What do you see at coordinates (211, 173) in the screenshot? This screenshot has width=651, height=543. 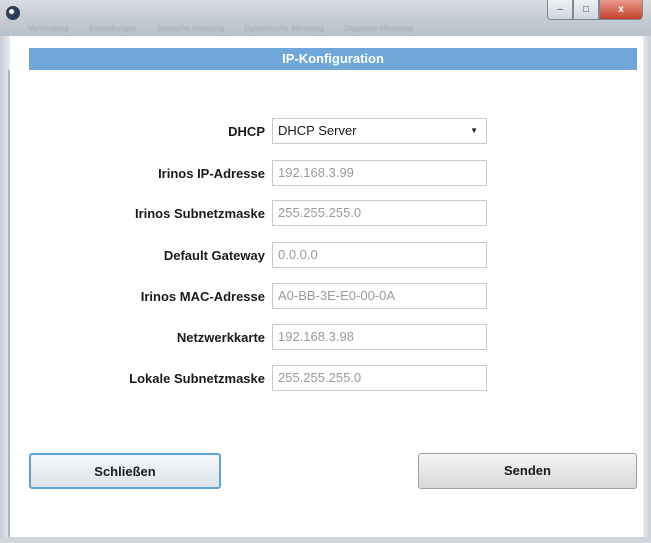 I see `ip-address-label: Irinos IP-Adresse` at bounding box center [211, 173].